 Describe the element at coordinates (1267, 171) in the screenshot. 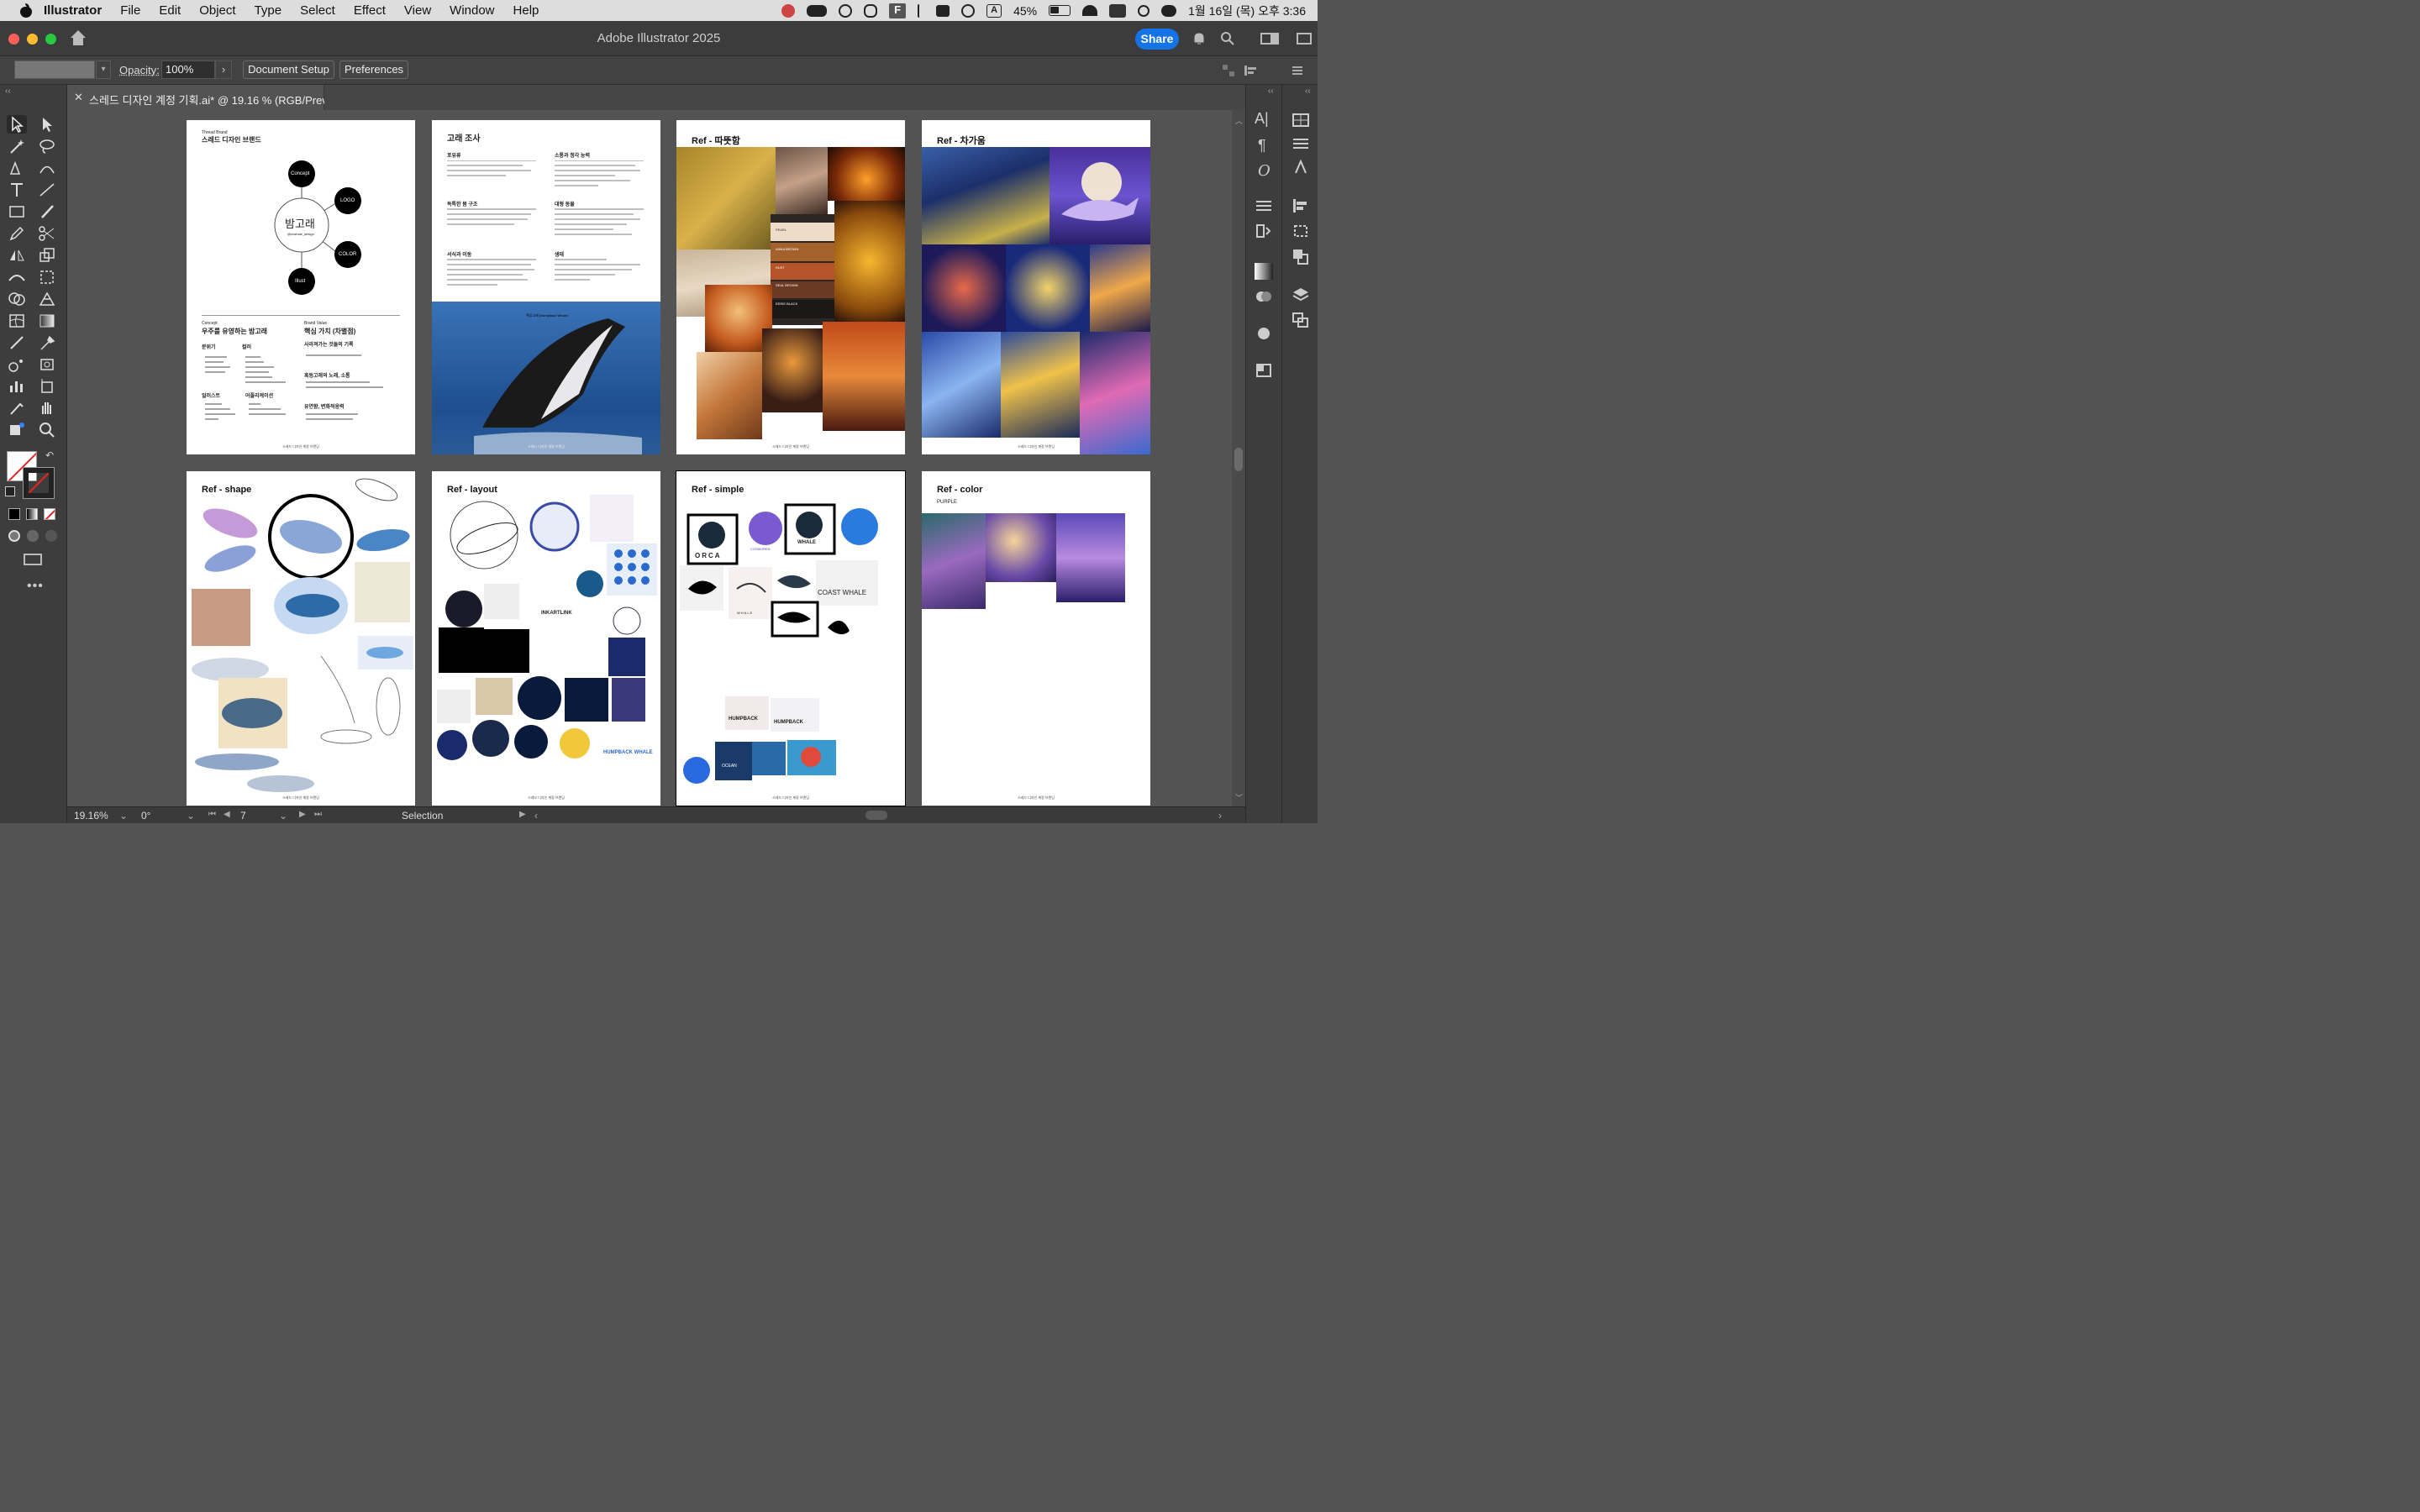

I see `opentype-panel-icon: O` at that location.